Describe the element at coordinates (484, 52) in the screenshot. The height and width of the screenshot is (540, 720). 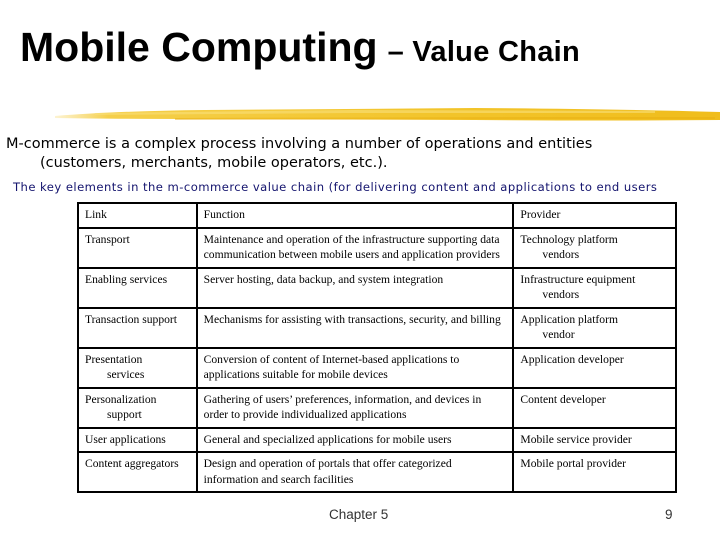
I see `slide-title-sub: – Value Chain` at that location.